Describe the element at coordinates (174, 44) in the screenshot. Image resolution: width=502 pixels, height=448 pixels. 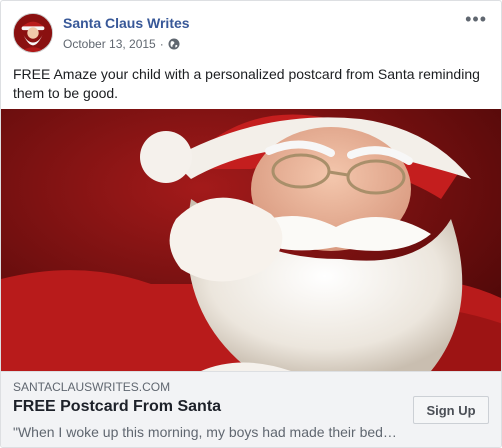
I see `globe-icon` at that location.